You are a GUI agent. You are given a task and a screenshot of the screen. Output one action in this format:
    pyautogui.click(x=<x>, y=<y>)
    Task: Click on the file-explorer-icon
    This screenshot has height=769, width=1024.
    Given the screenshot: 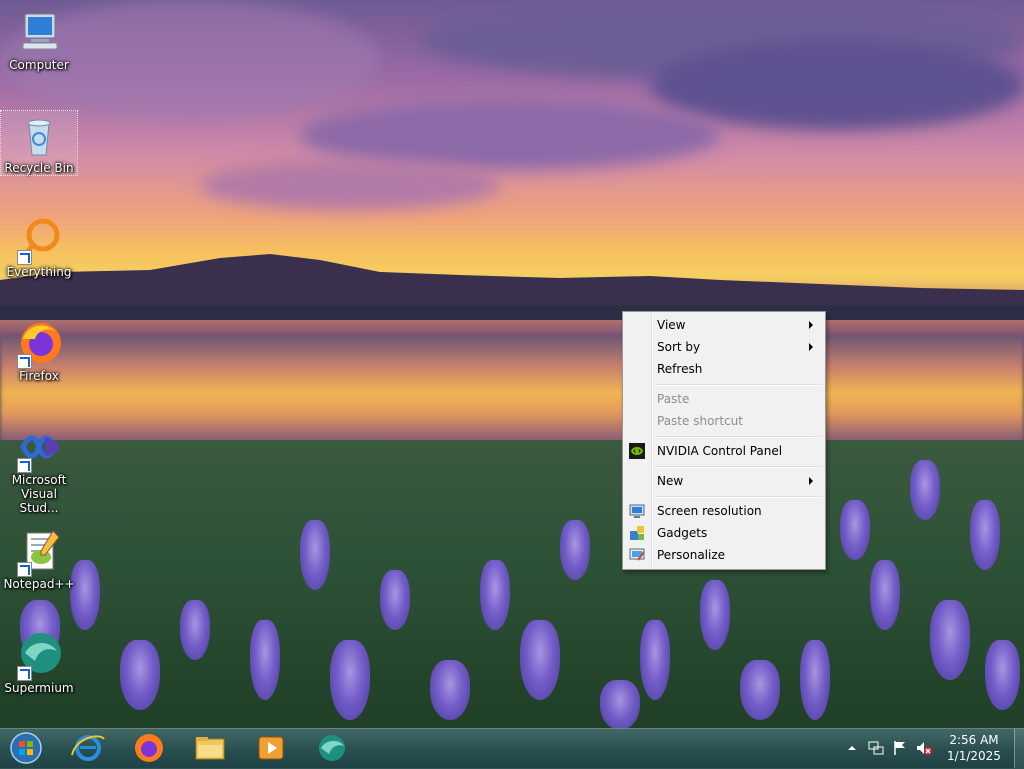 What is the action you would take?
    pyautogui.click(x=210, y=748)
    